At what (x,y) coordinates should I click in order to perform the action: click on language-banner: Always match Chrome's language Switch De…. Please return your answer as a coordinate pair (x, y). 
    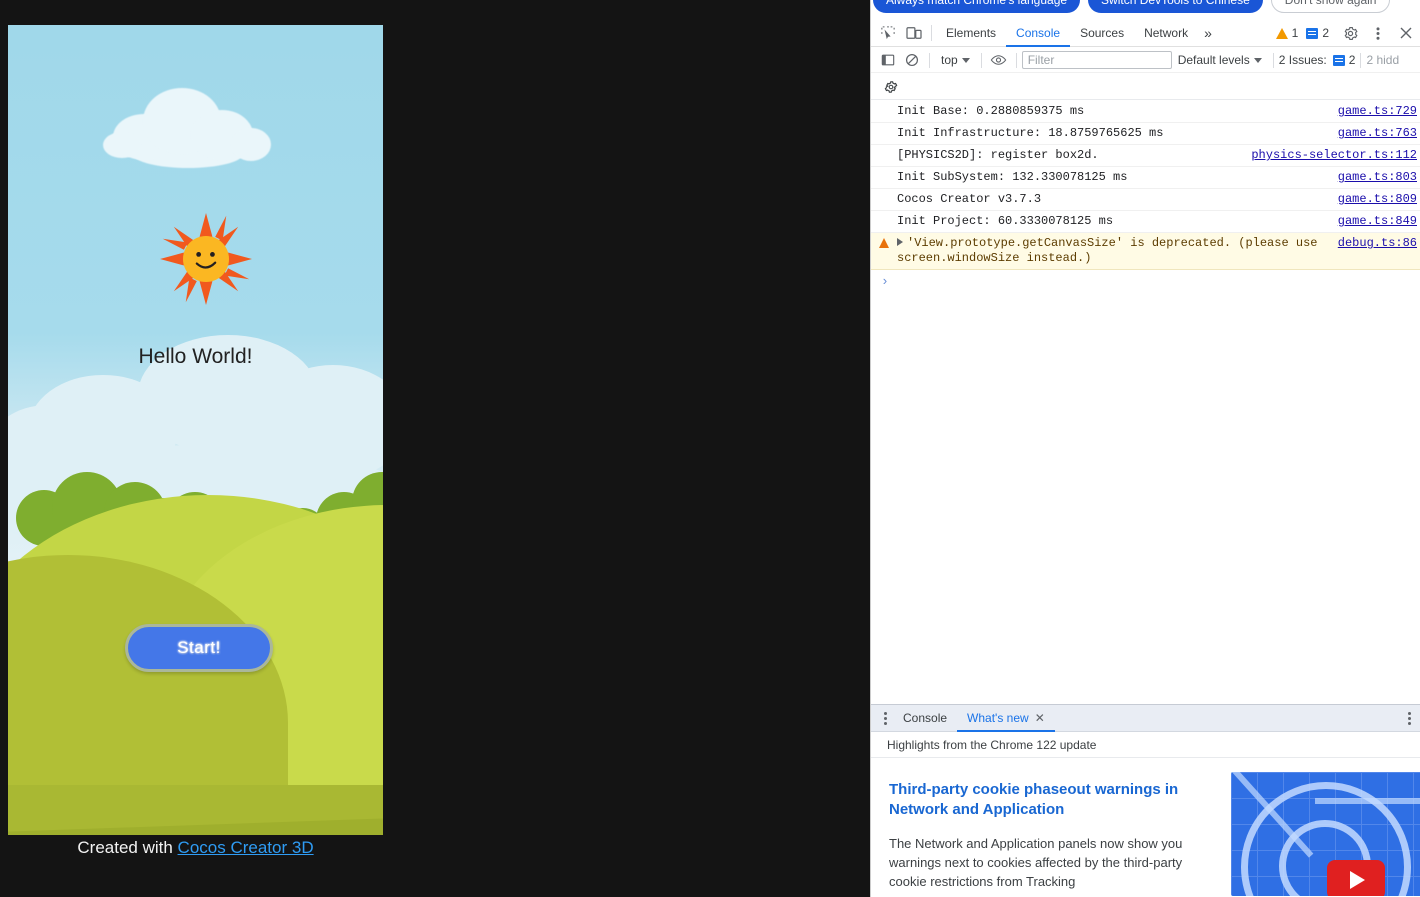
    Looking at the image, I should click on (1145, 7).